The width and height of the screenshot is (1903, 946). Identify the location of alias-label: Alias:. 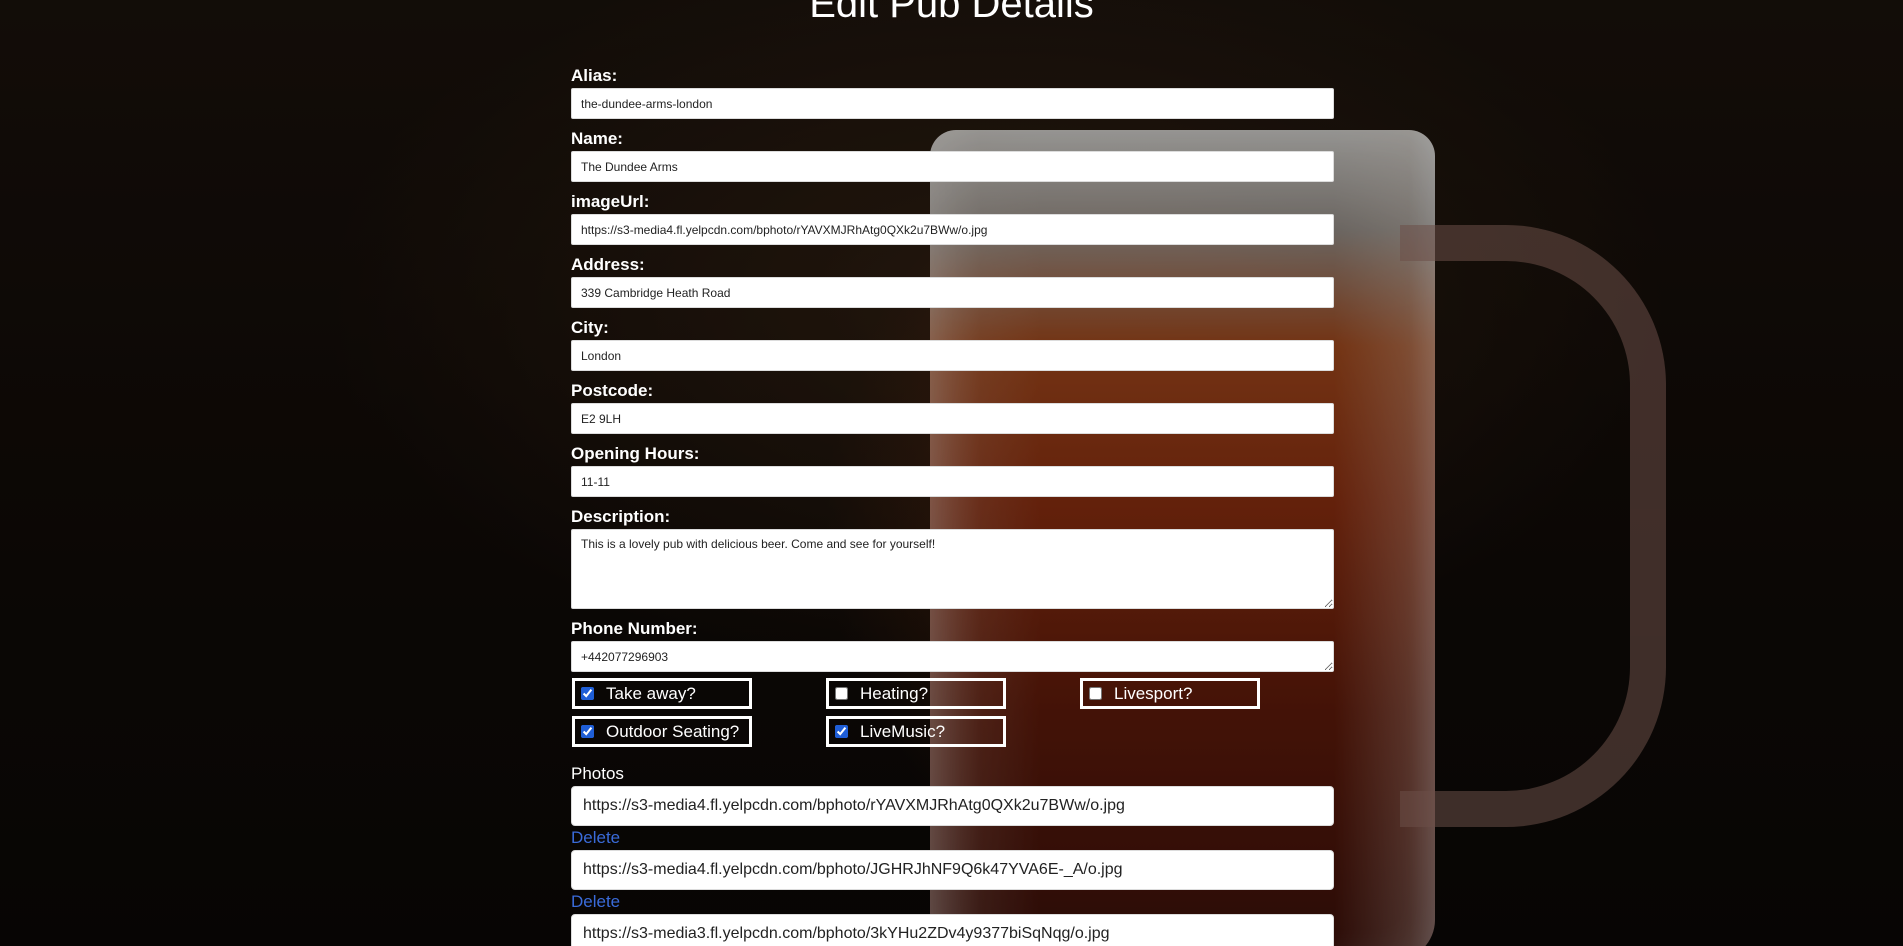
(594, 75).